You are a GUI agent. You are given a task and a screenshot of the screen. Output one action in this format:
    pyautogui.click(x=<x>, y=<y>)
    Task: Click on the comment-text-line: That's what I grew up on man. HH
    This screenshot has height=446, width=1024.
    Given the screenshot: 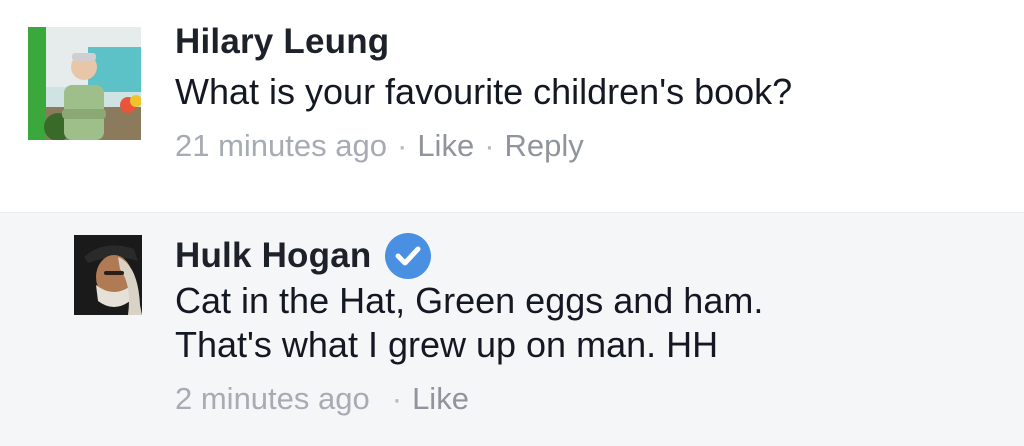 What is the action you would take?
    pyautogui.click(x=447, y=344)
    